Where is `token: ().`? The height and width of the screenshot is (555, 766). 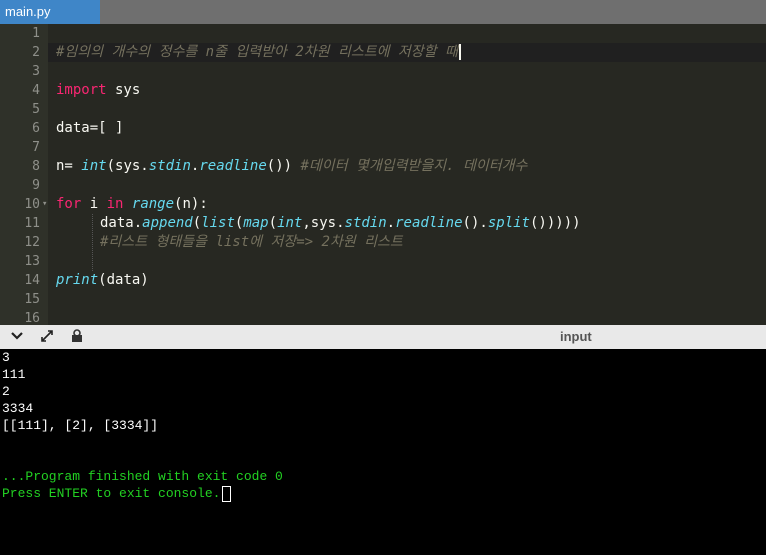 token: (). is located at coordinates (475, 223).